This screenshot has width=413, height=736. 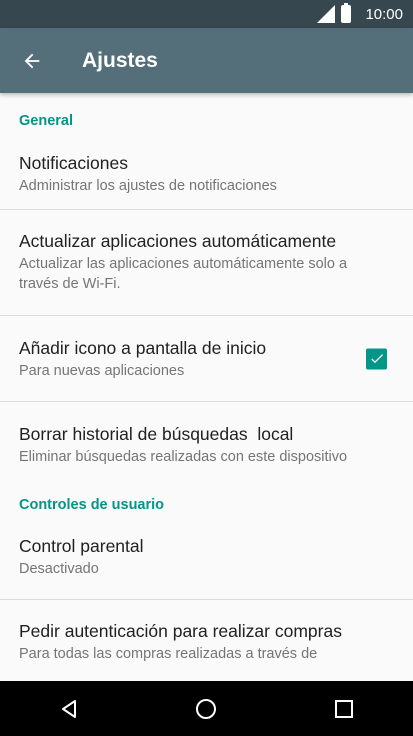 What do you see at coordinates (102, 371) in the screenshot?
I see `setting-add-icon-subtitle: Para nuevas aplicaciones` at bounding box center [102, 371].